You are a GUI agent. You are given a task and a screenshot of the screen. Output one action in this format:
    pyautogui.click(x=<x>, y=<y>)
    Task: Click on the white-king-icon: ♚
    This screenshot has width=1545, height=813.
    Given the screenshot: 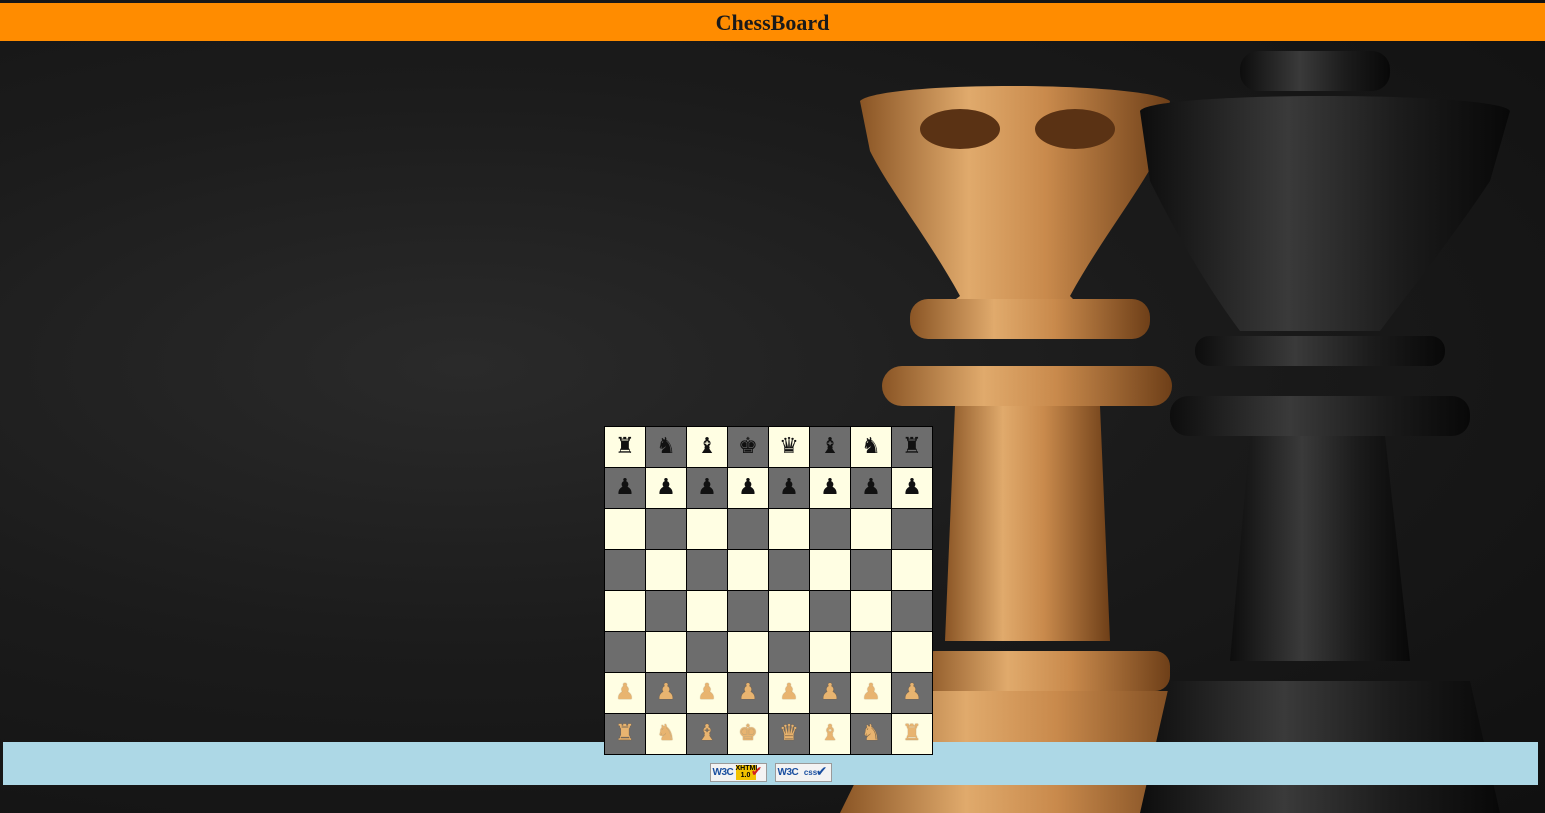 What is the action you would take?
    pyautogui.click(x=748, y=733)
    